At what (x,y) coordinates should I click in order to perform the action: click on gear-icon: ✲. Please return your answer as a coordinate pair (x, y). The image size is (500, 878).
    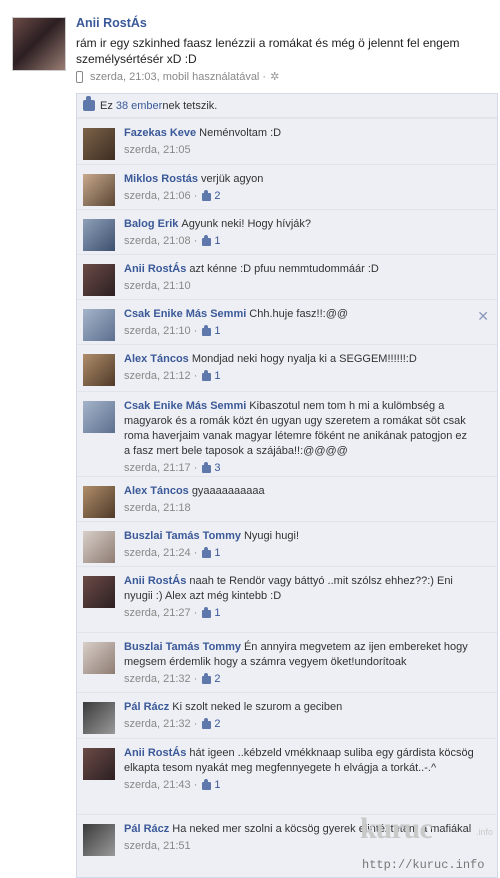
    Looking at the image, I should click on (274, 76).